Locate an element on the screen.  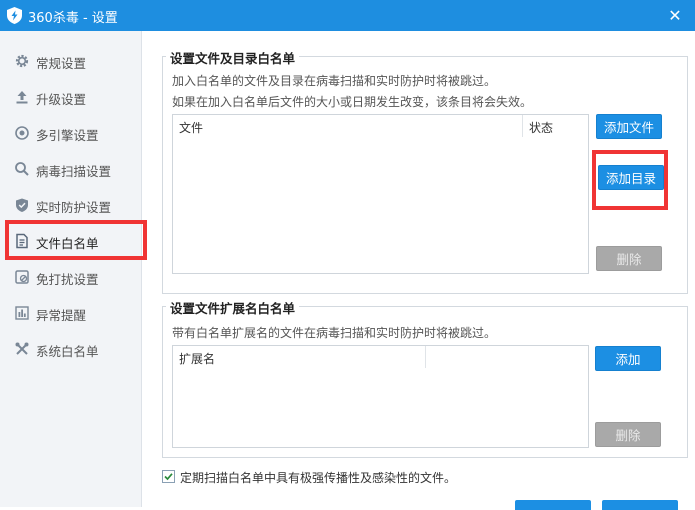
shield-icon is located at coordinates (22, 205).